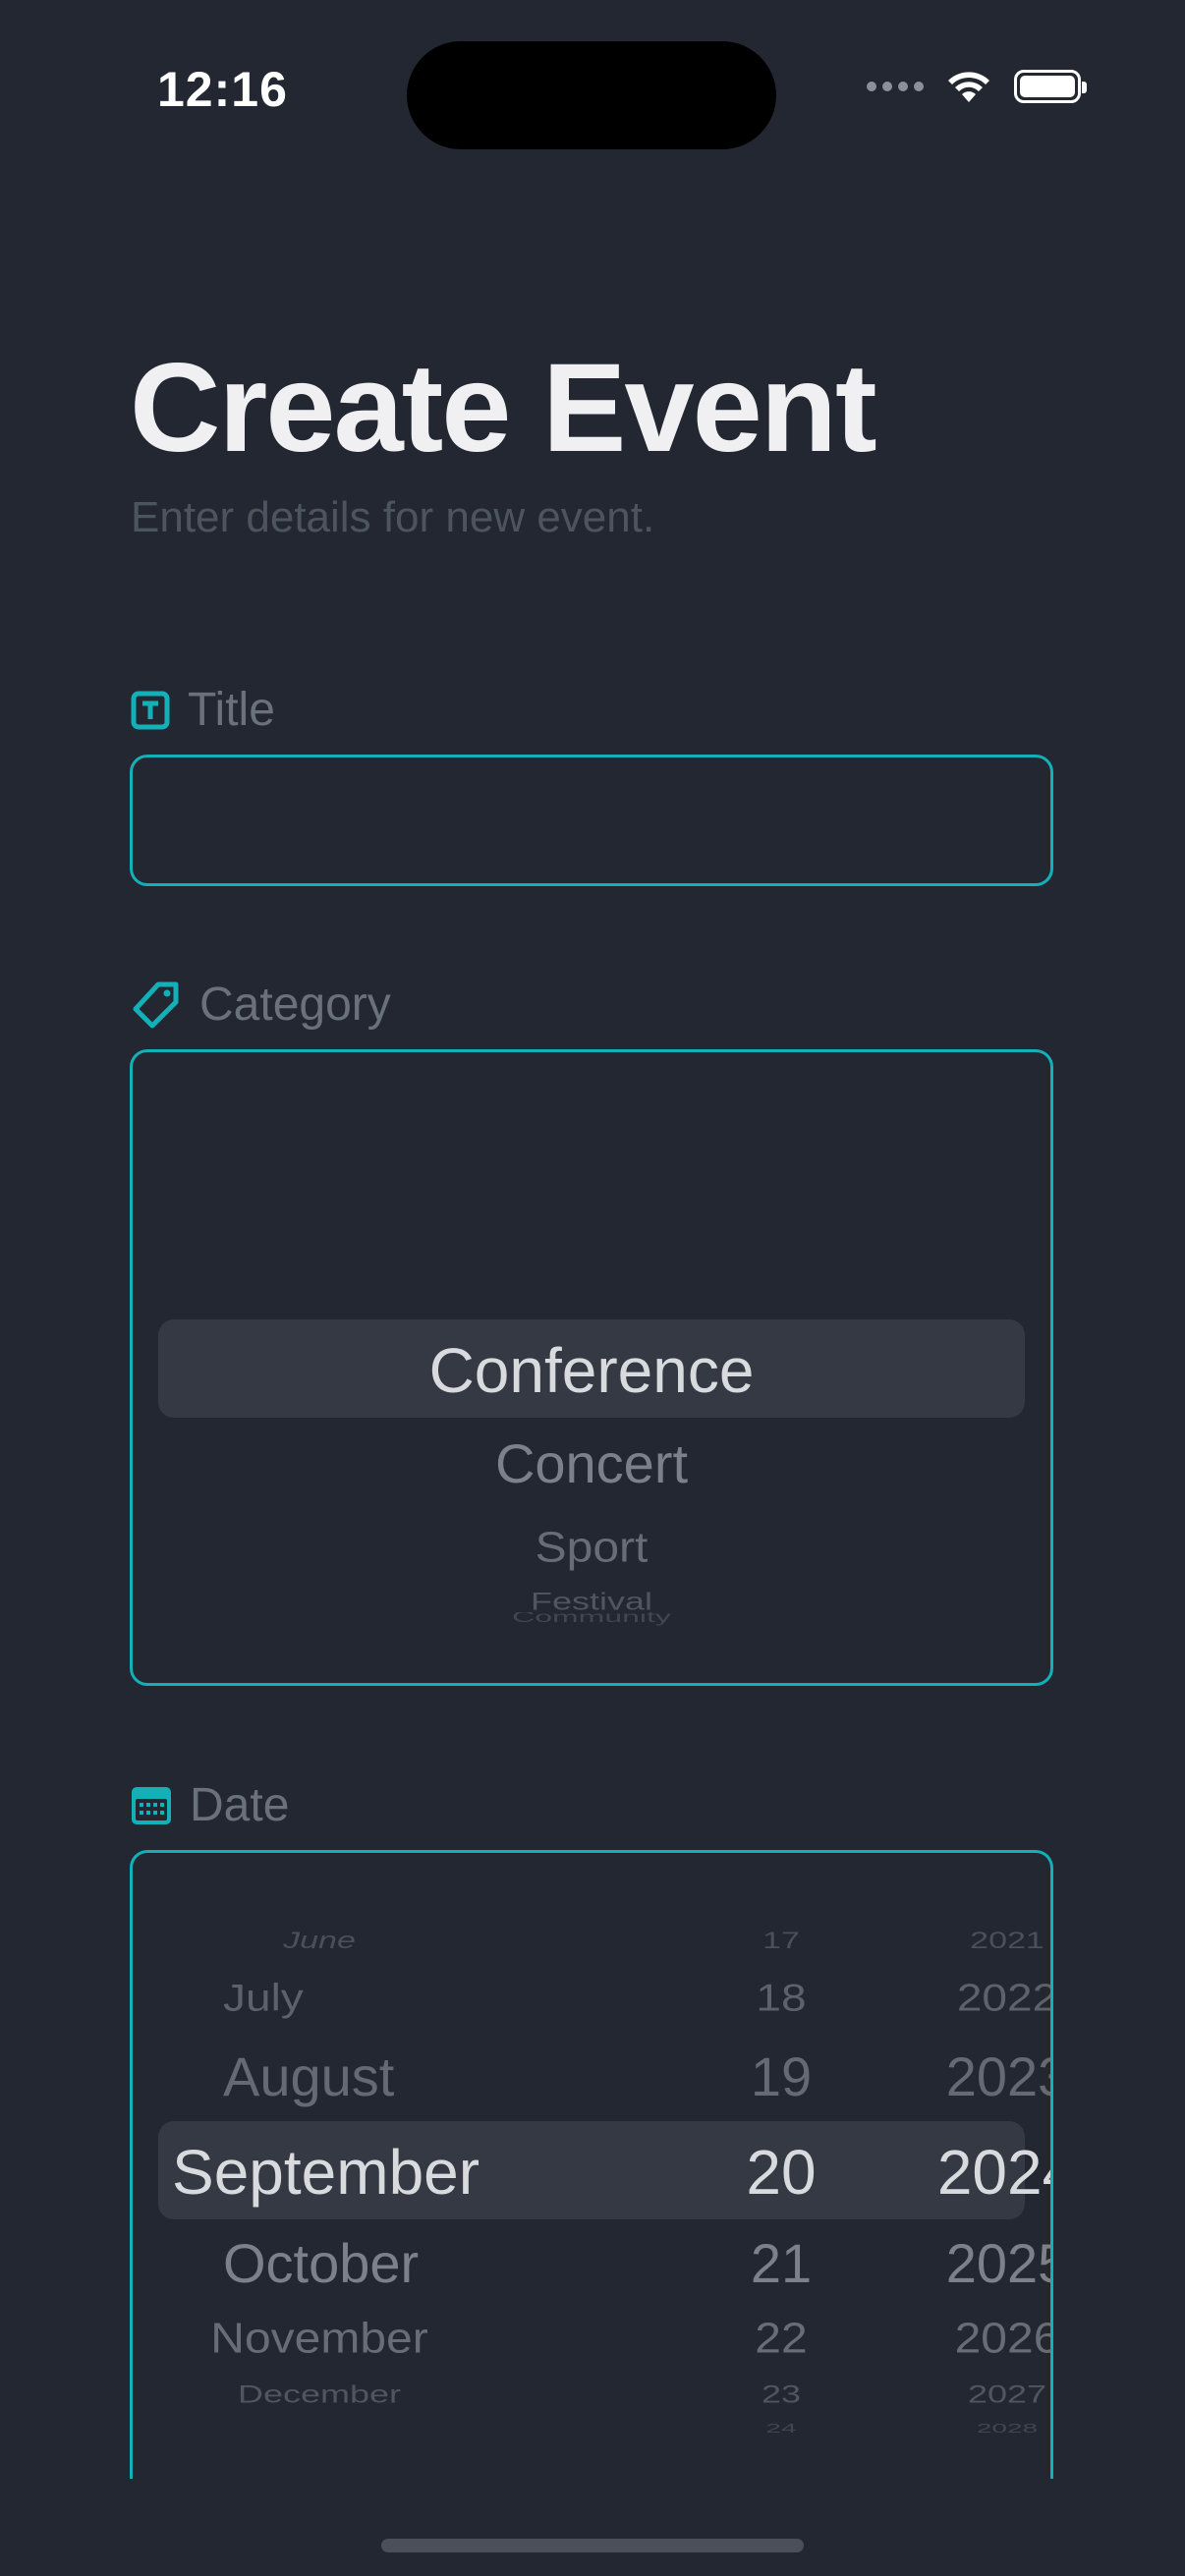 Image resolution: width=1185 pixels, height=2576 pixels. I want to click on year-option: 2026, so click(965, 2339).